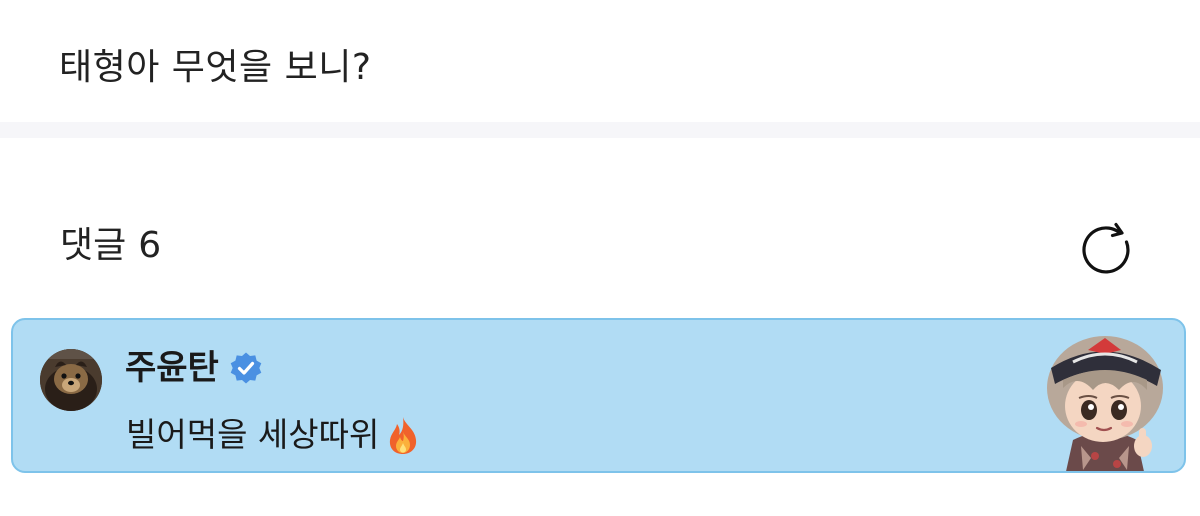 The image size is (1200, 516). I want to click on refresh-button, so click(1107, 249).